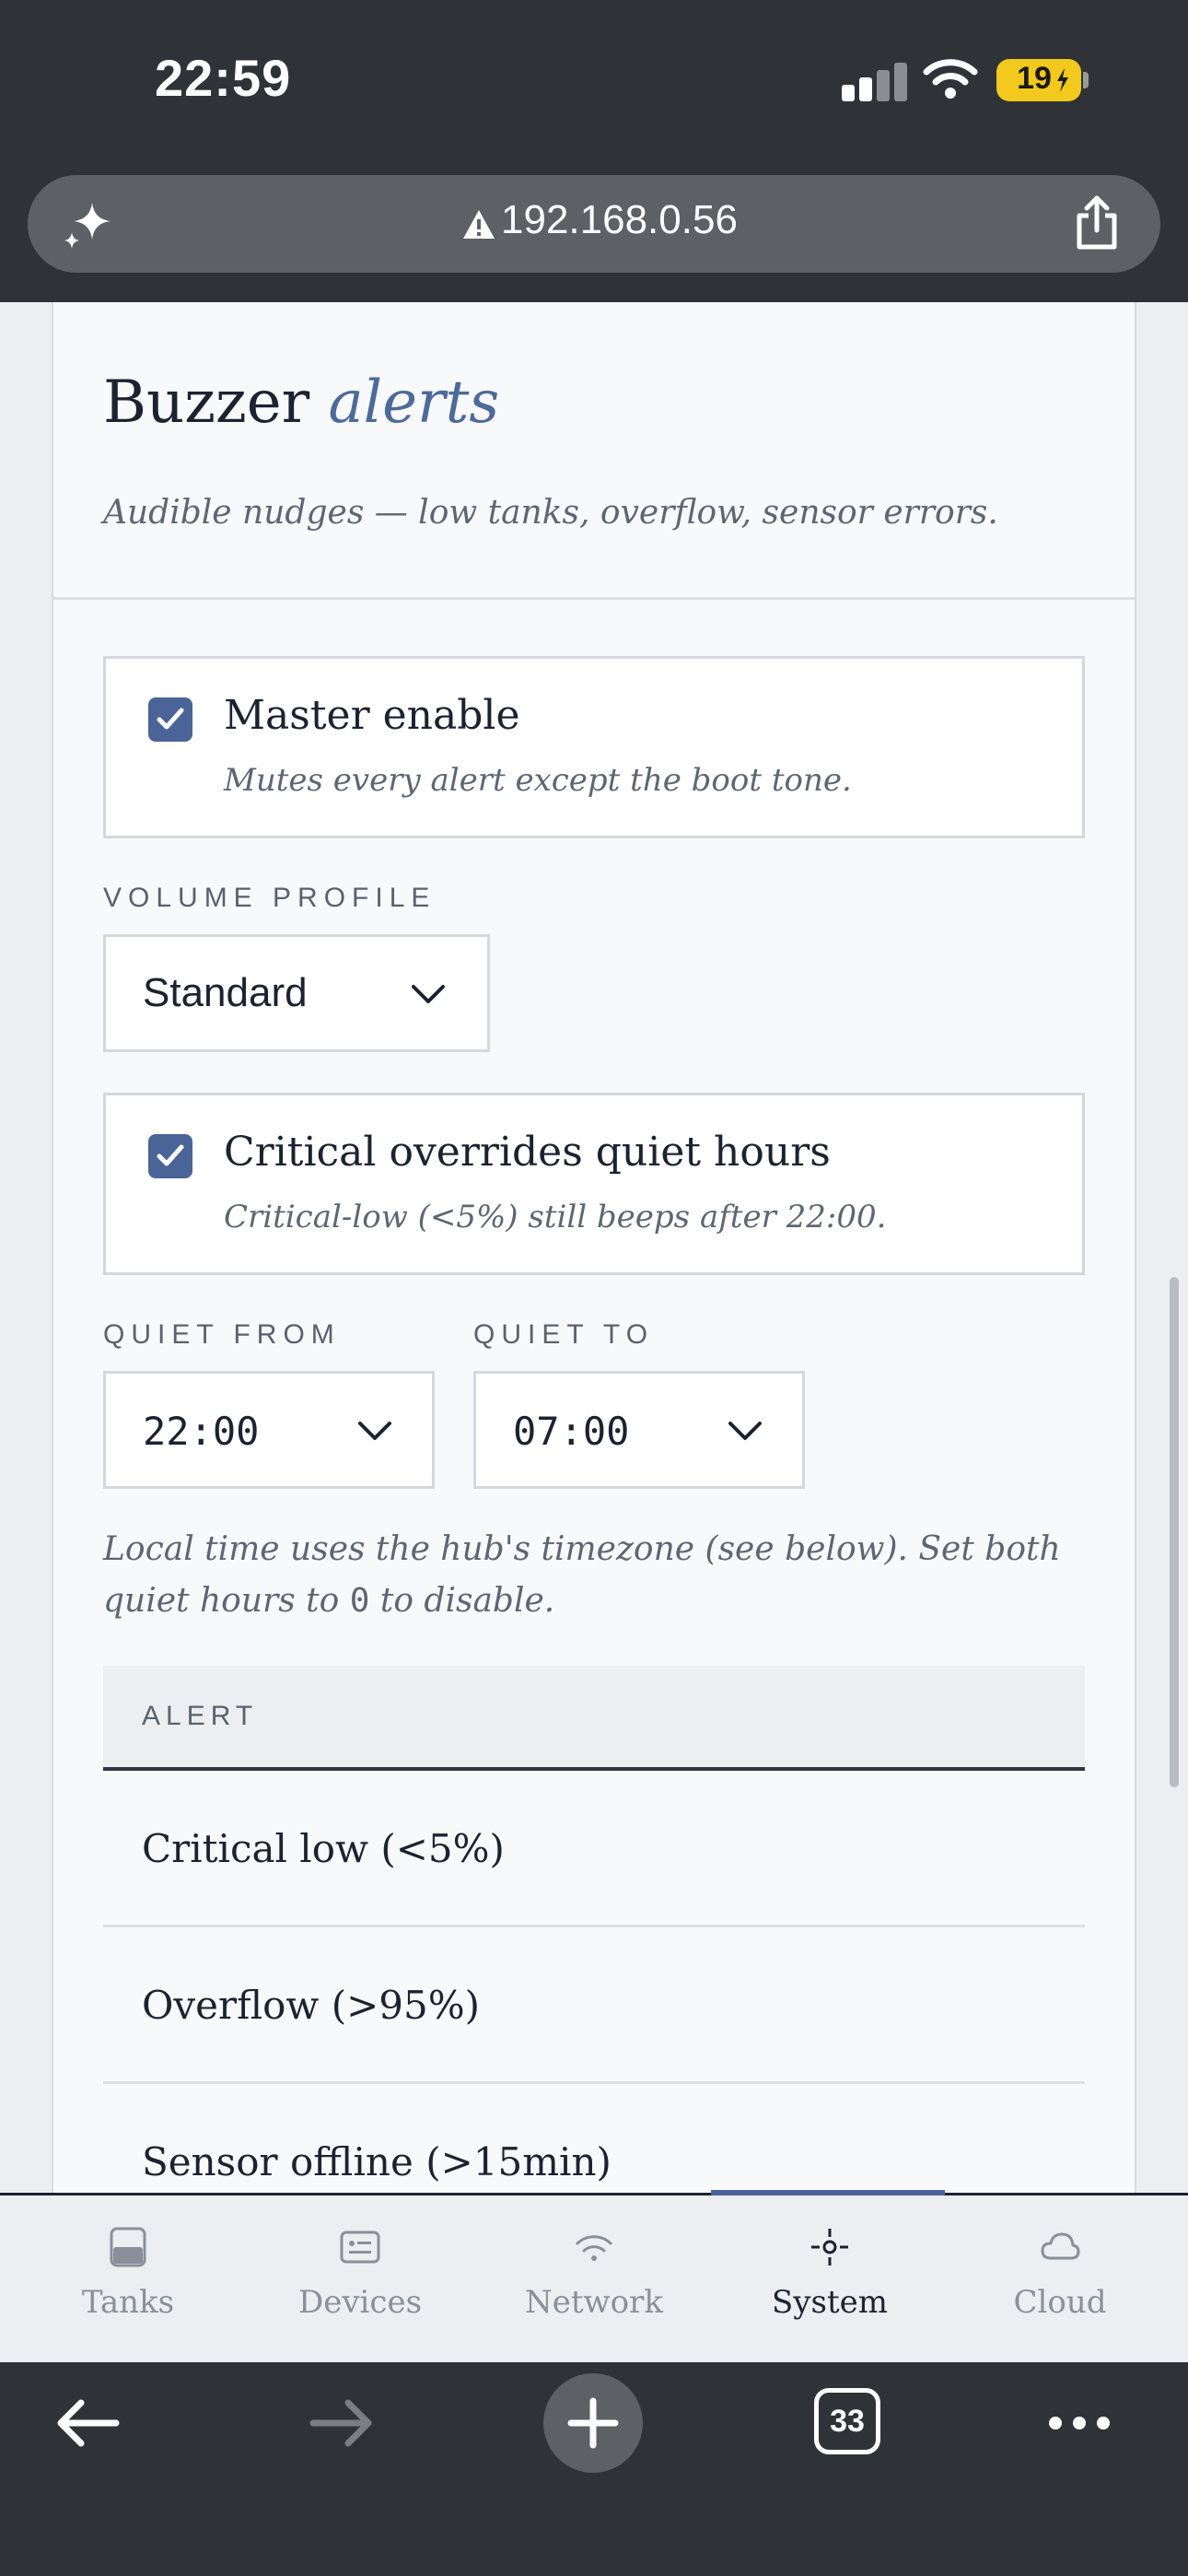 The image size is (1188, 2576). What do you see at coordinates (1079, 2423) in the screenshot?
I see `more-icon` at bounding box center [1079, 2423].